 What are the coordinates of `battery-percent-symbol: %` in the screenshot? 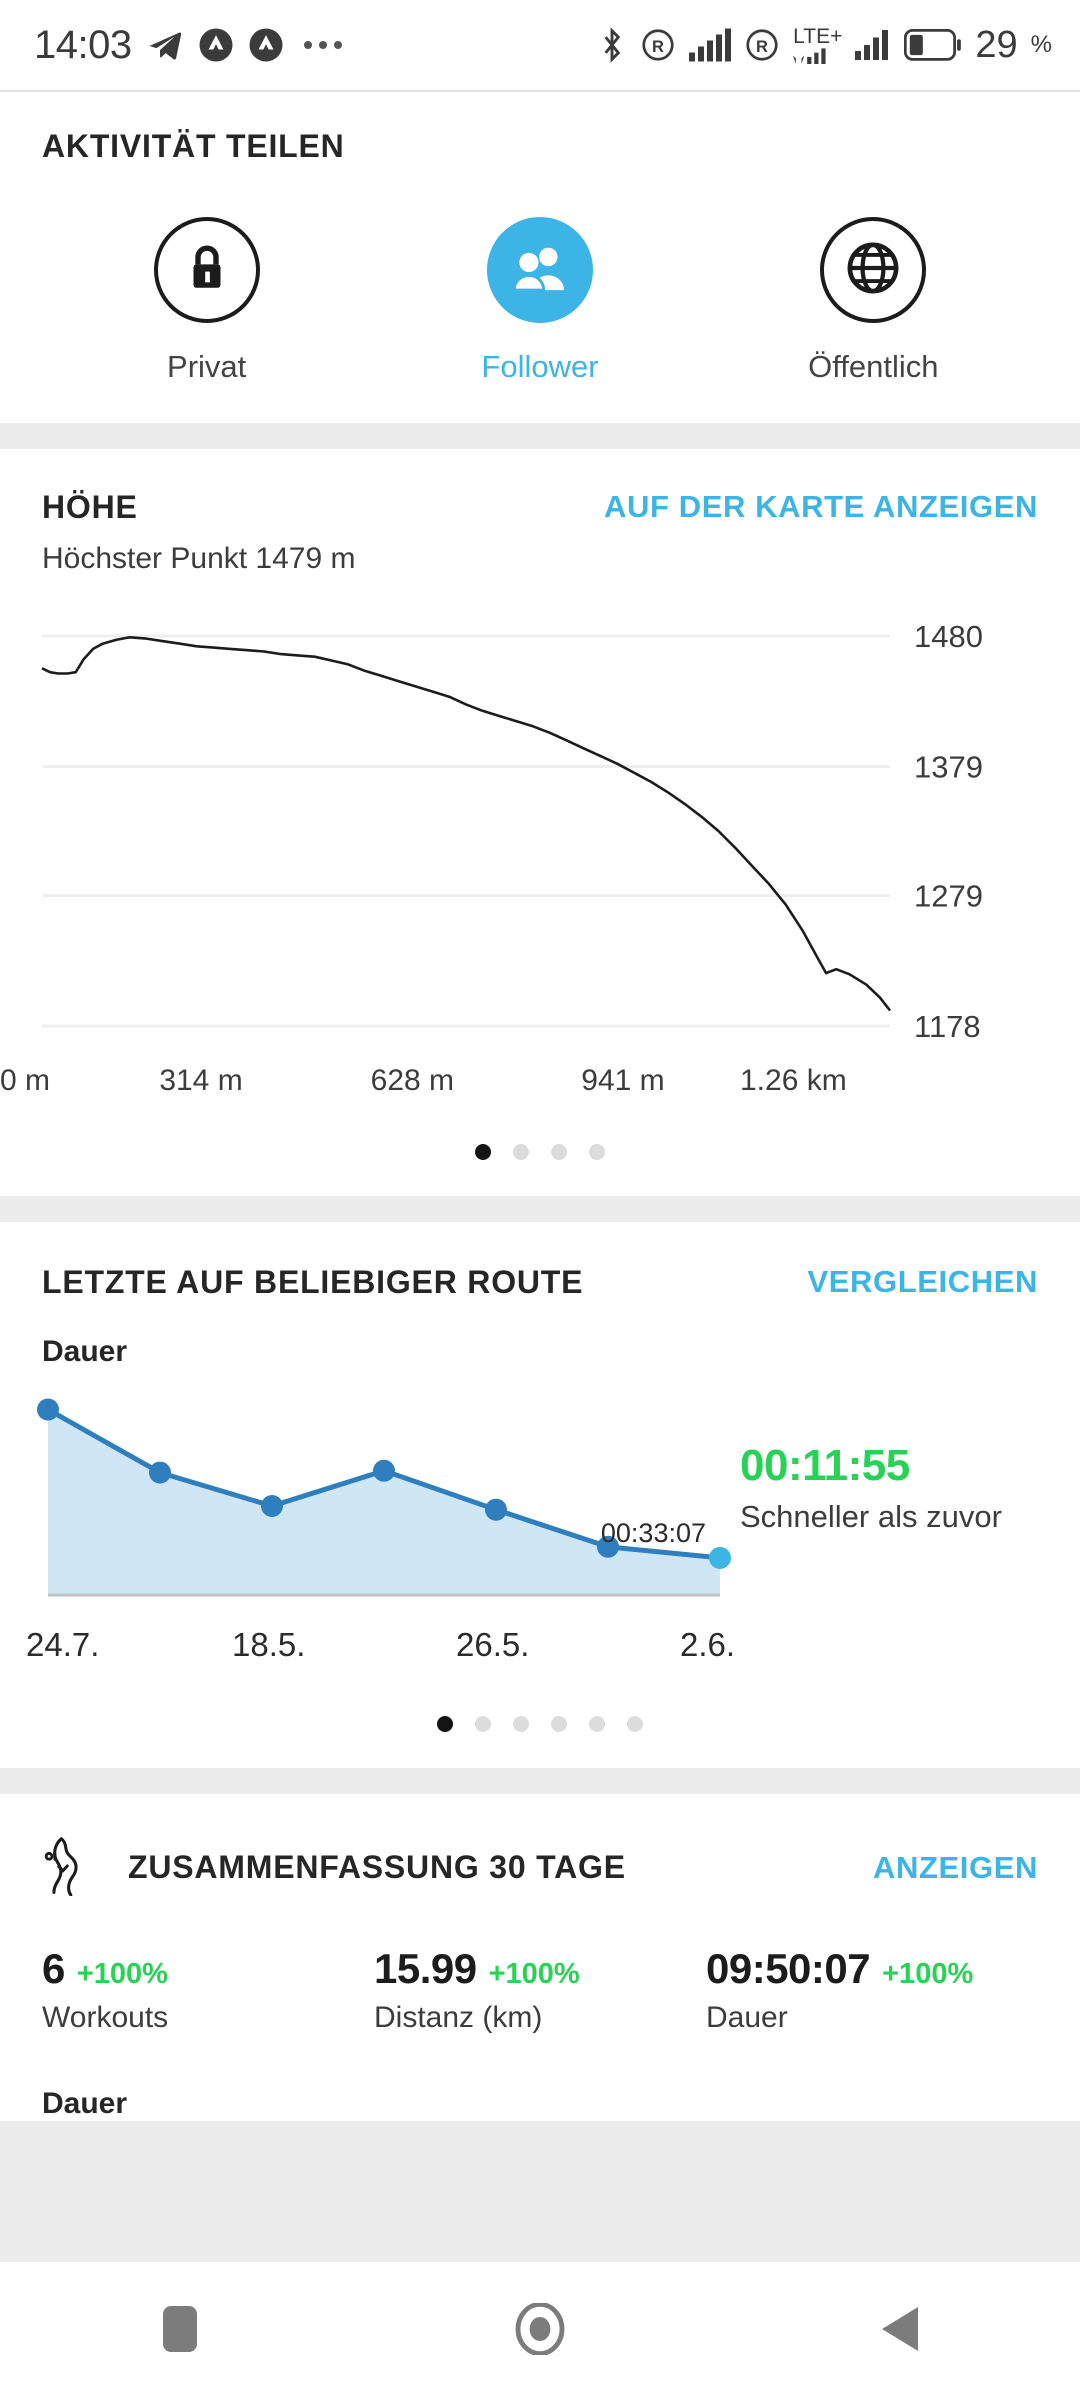 It's located at (1041, 44).